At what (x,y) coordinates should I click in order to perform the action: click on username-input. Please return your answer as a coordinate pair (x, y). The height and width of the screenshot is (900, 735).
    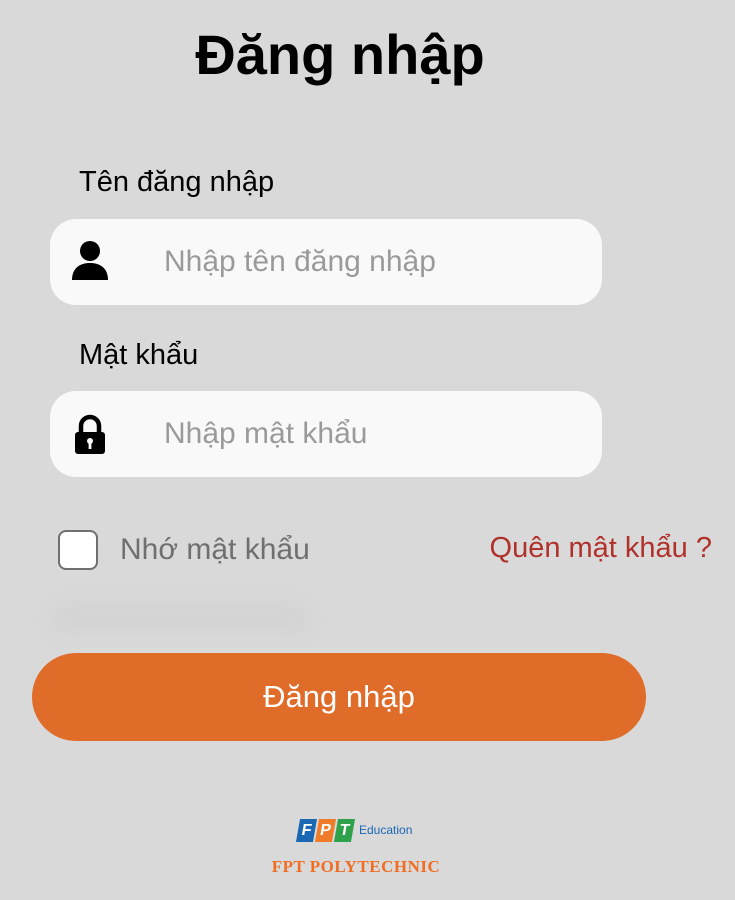
    Looking at the image, I should click on (374, 262).